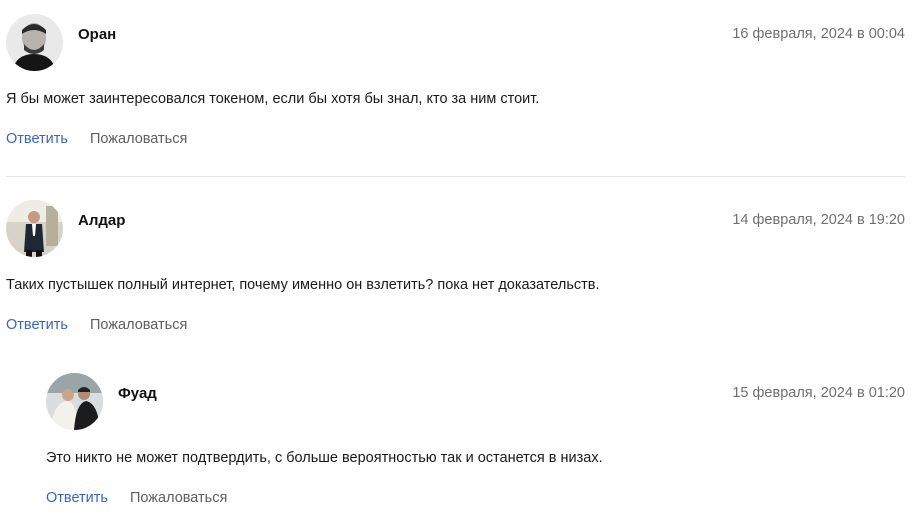 The width and height of the screenshot is (922, 530). I want to click on comment-author: Алдар, so click(102, 220).